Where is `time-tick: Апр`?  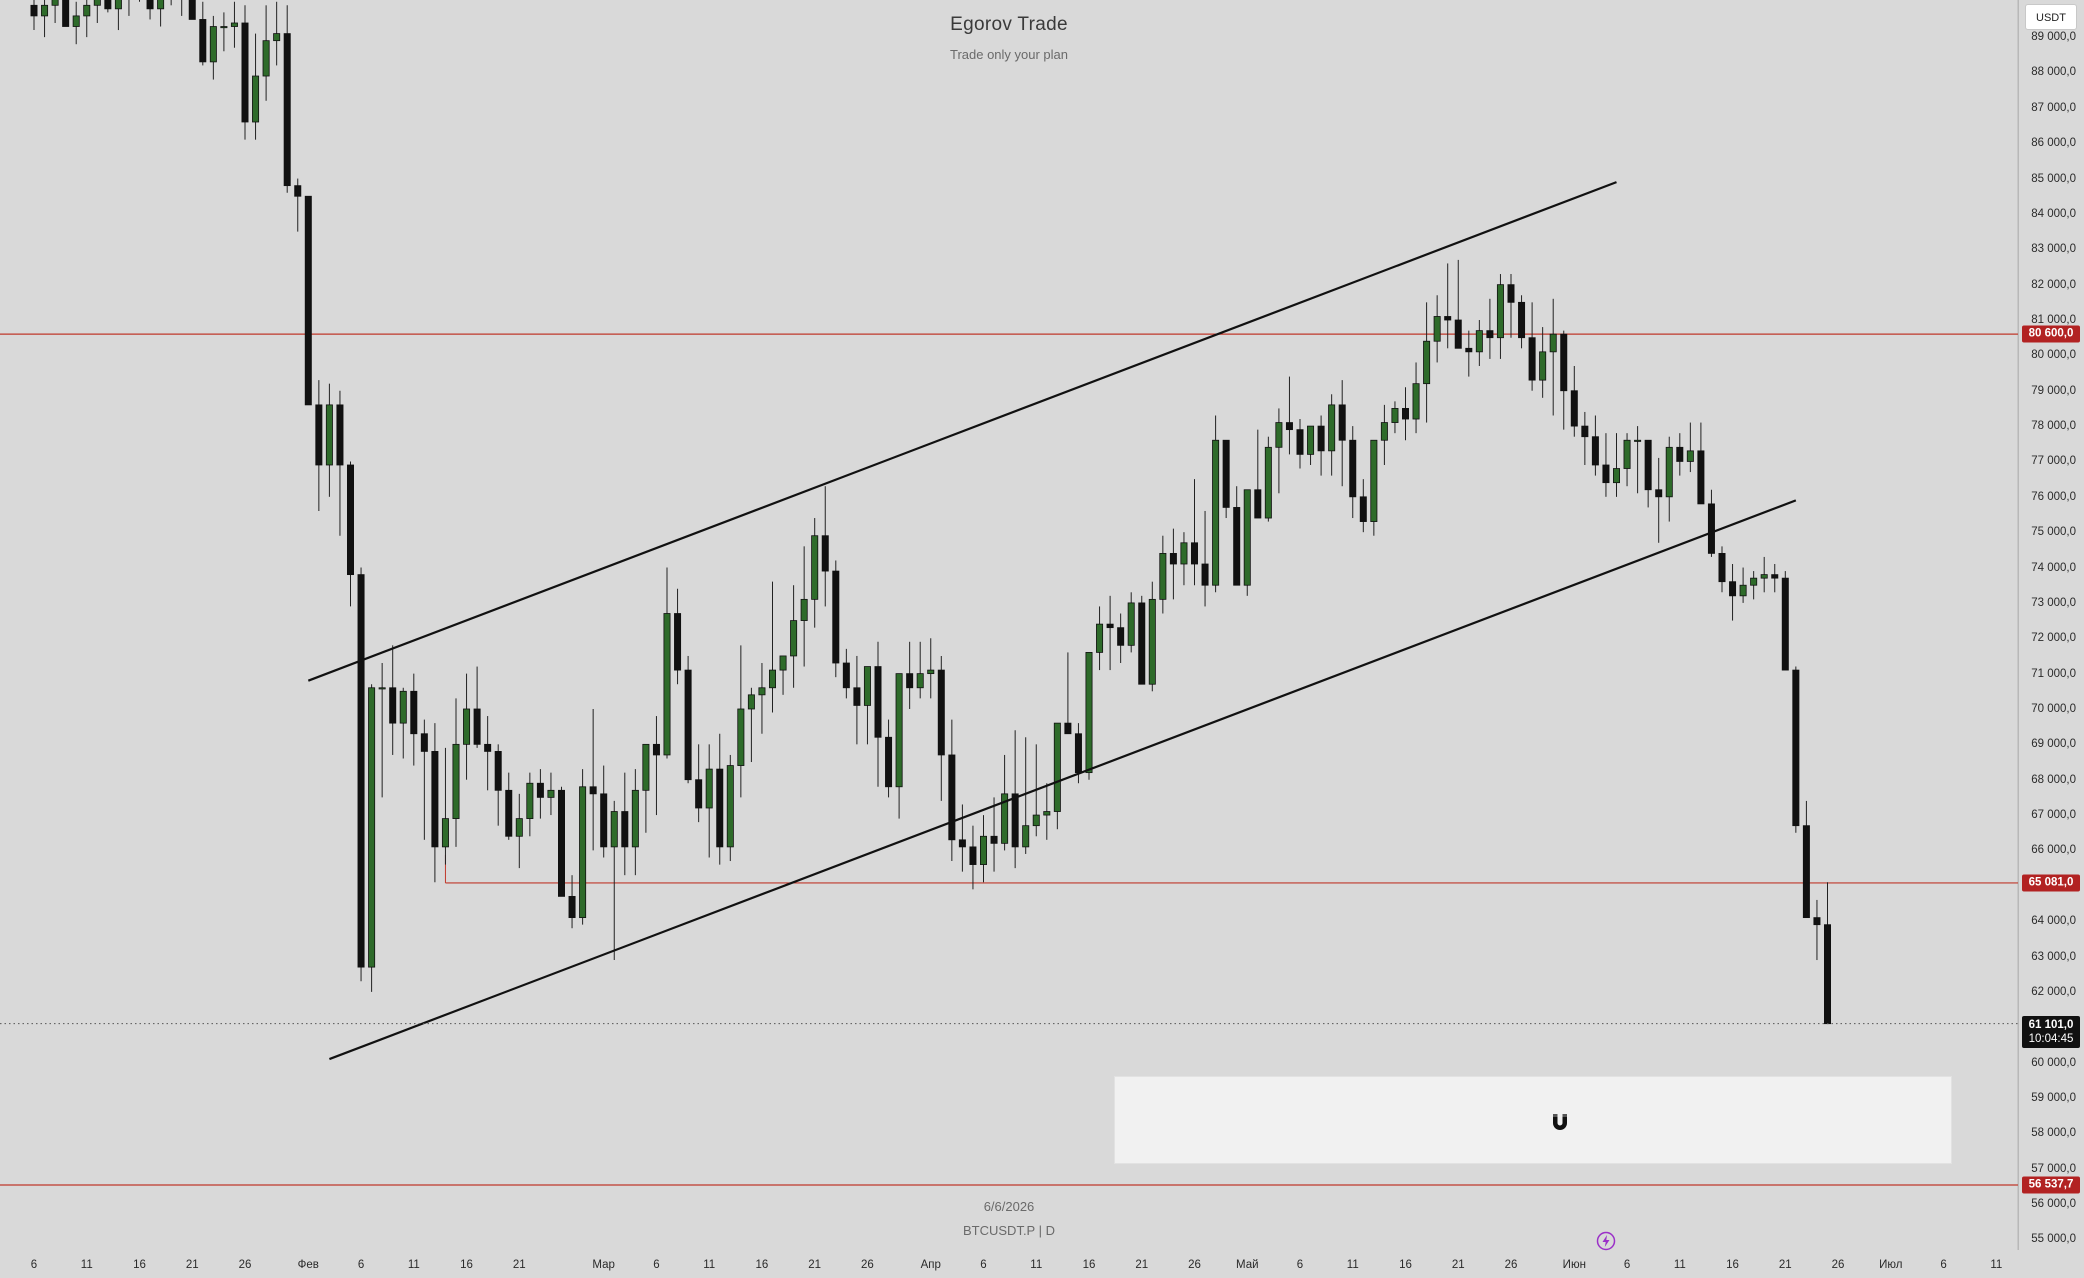
time-tick: Апр is located at coordinates (930, 1265).